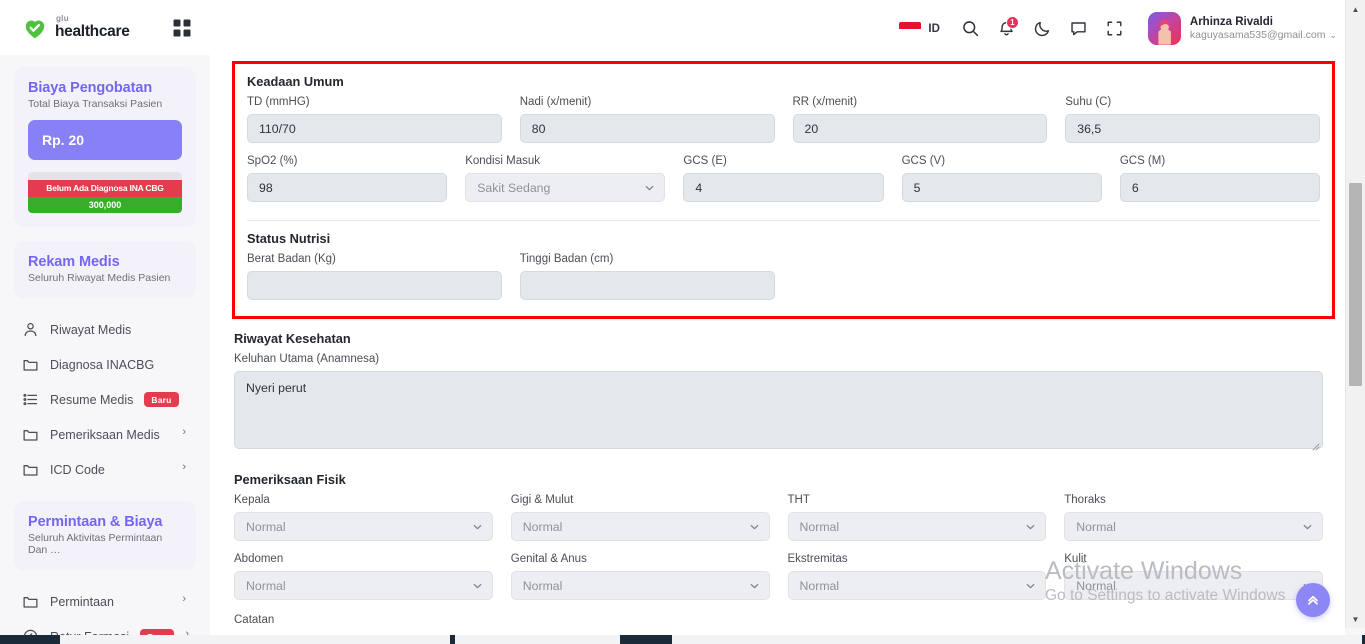 Image resolution: width=1365 pixels, height=644 pixels. Describe the element at coordinates (91, 329) in the screenshot. I see `sidebar-item-label: Riwayat Medis` at that location.